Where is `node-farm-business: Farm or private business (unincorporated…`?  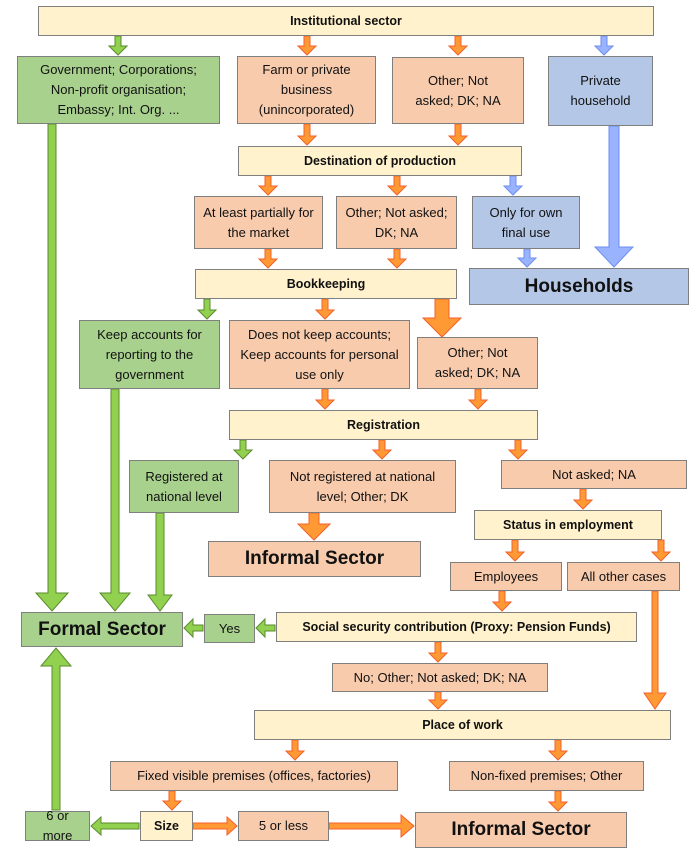 node-farm-business: Farm or private business (unincorporated… is located at coordinates (306, 90).